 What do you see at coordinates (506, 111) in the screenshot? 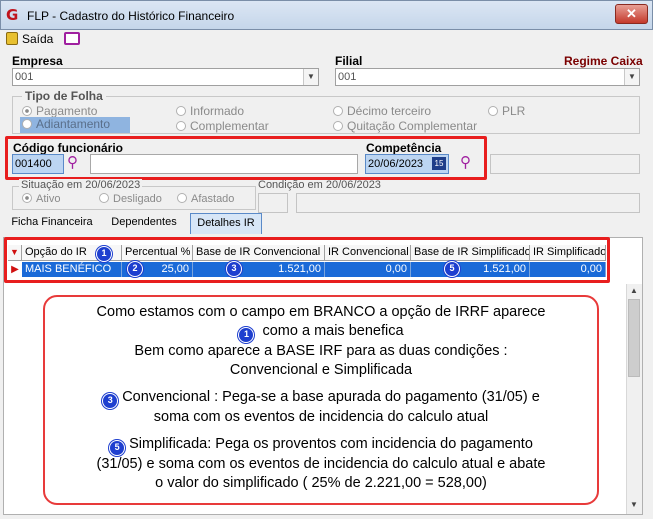
I see `radio-plr: PLR` at bounding box center [506, 111].